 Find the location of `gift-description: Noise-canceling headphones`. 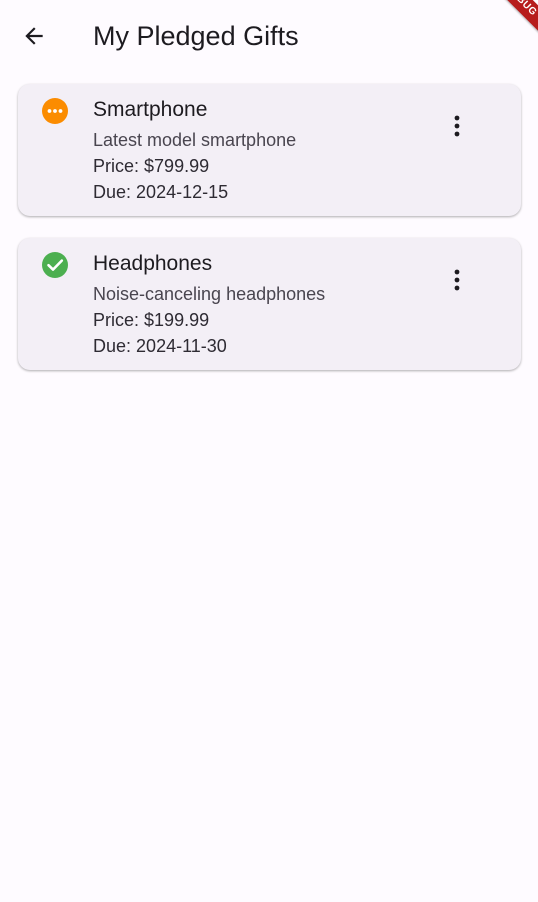

gift-description: Noise-canceling headphones is located at coordinates (209, 294).